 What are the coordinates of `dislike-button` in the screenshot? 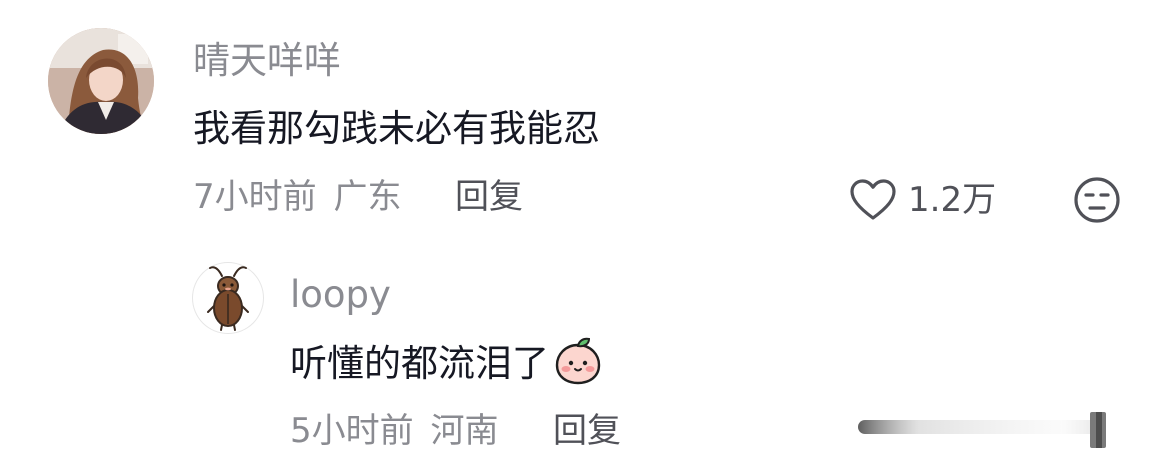 It's located at (1097, 200).